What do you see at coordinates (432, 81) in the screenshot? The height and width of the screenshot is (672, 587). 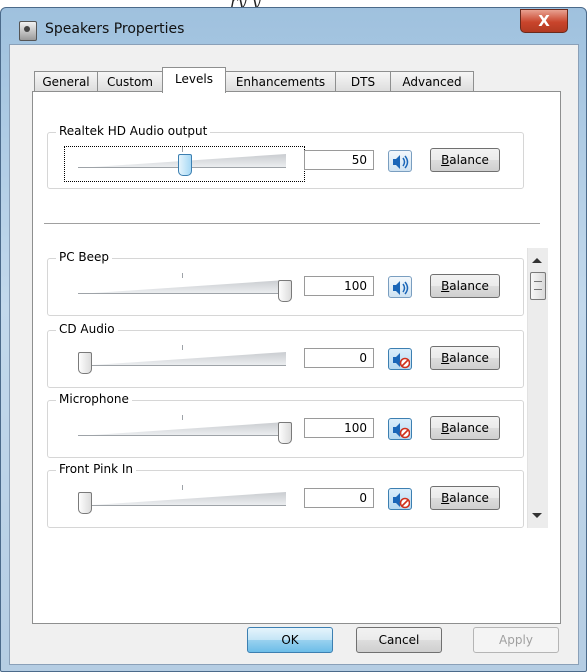 I see `tab-advanced: Advanced` at bounding box center [432, 81].